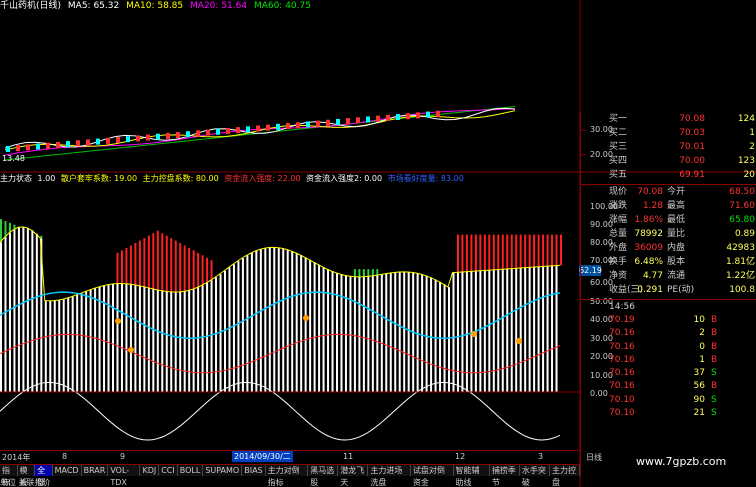 This screenshot has height=487, width=756. Describe the element at coordinates (534, 476) in the screenshot. I see `tab-18: 水手突破` at that location.